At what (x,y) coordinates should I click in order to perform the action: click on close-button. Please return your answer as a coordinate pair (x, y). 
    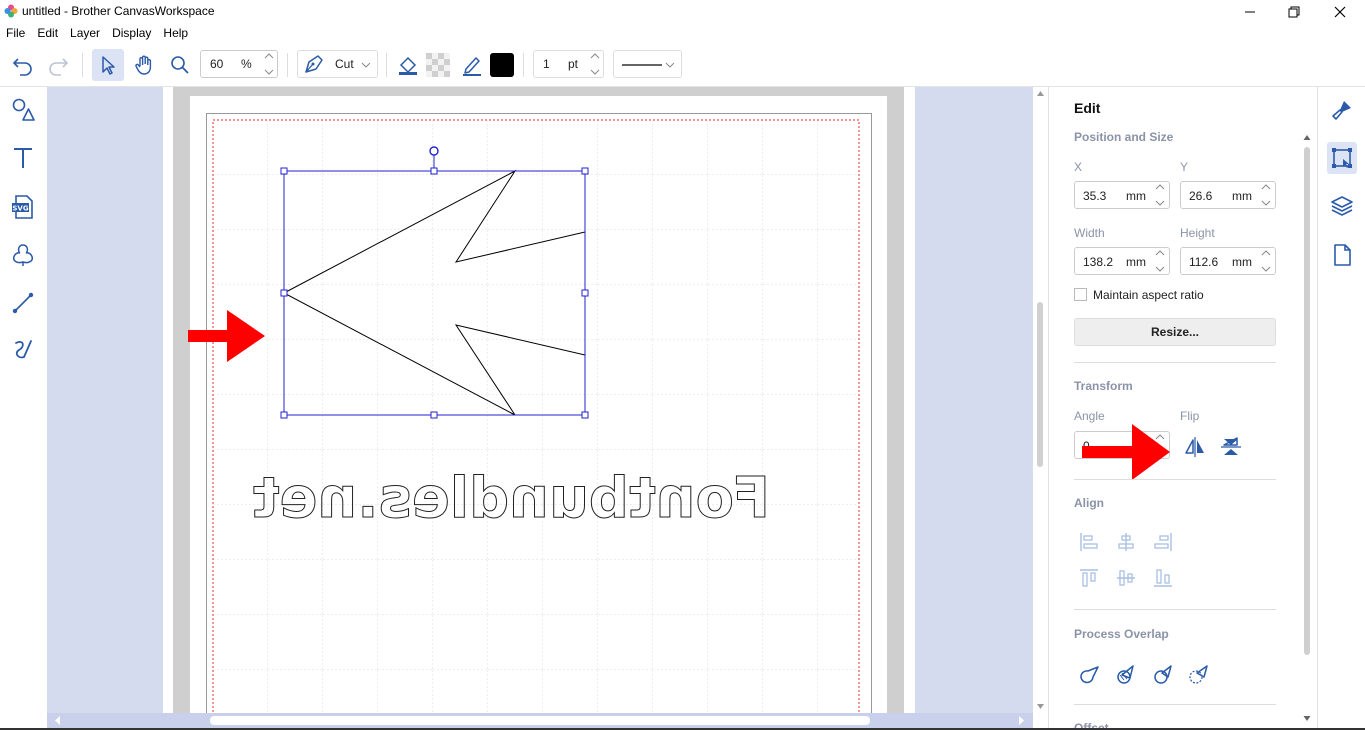
    Looking at the image, I should click on (1340, 11).